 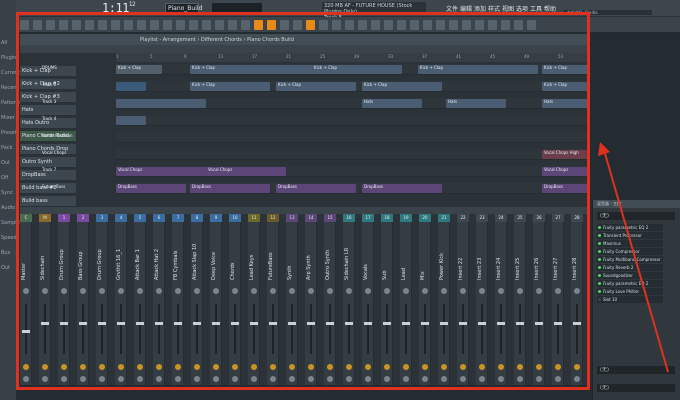 I want to click on browser-item: Out, so click(x=5, y=163).